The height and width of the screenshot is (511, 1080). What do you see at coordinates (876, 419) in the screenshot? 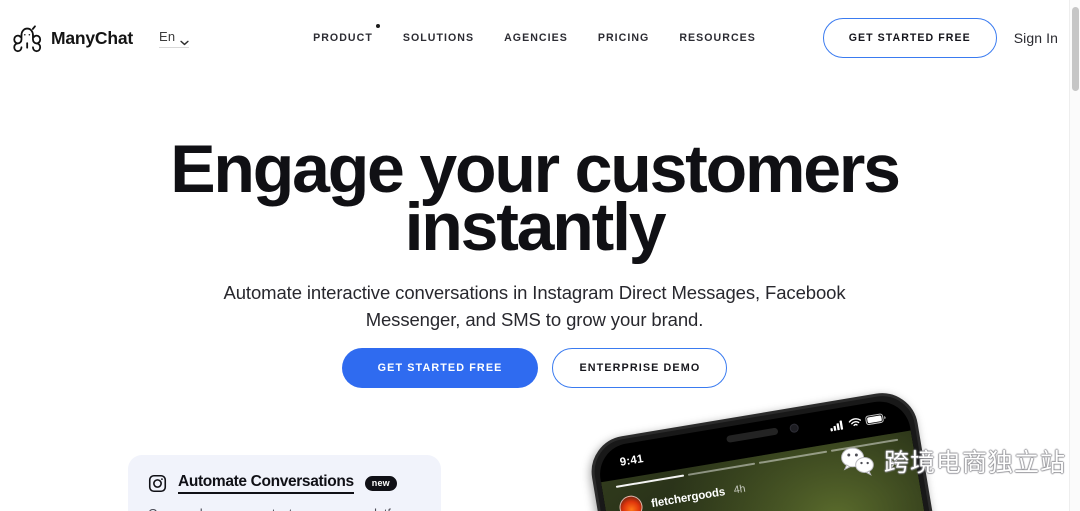
I see `battery-icon` at bounding box center [876, 419].